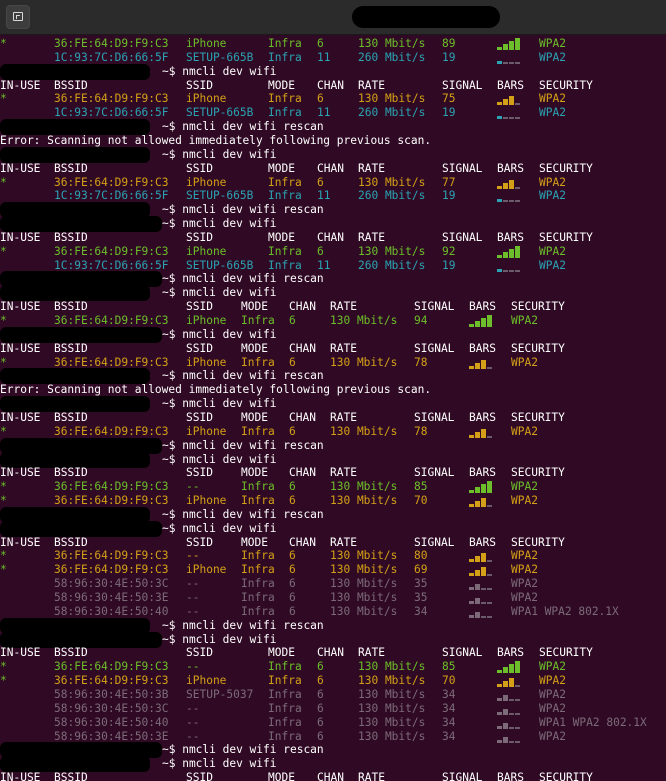  Describe the element at coordinates (449, 113) in the screenshot. I see `cell-signal: 19` at that location.